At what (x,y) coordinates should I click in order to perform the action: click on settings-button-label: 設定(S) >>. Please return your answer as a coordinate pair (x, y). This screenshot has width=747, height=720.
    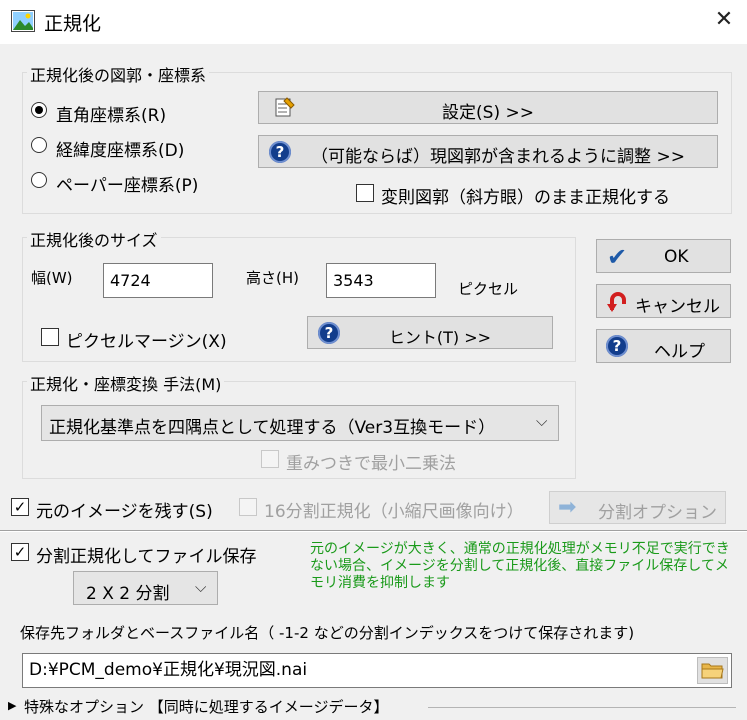
    Looking at the image, I should click on (488, 113).